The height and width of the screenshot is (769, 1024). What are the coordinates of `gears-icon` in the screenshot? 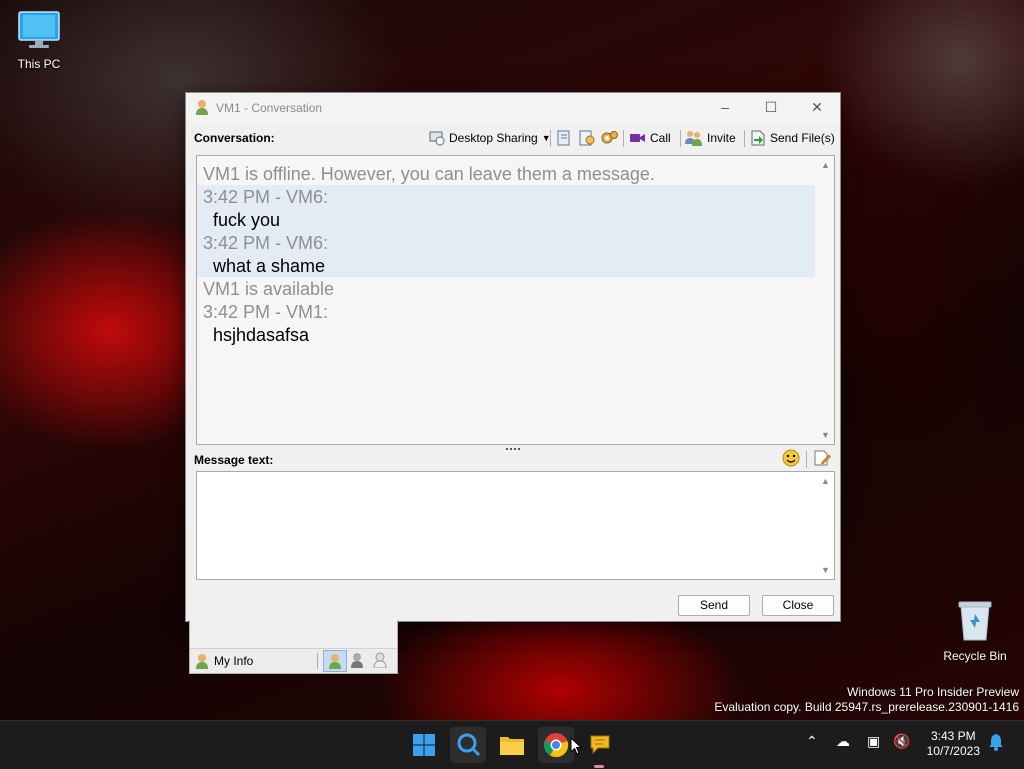 It's located at (609, 137).